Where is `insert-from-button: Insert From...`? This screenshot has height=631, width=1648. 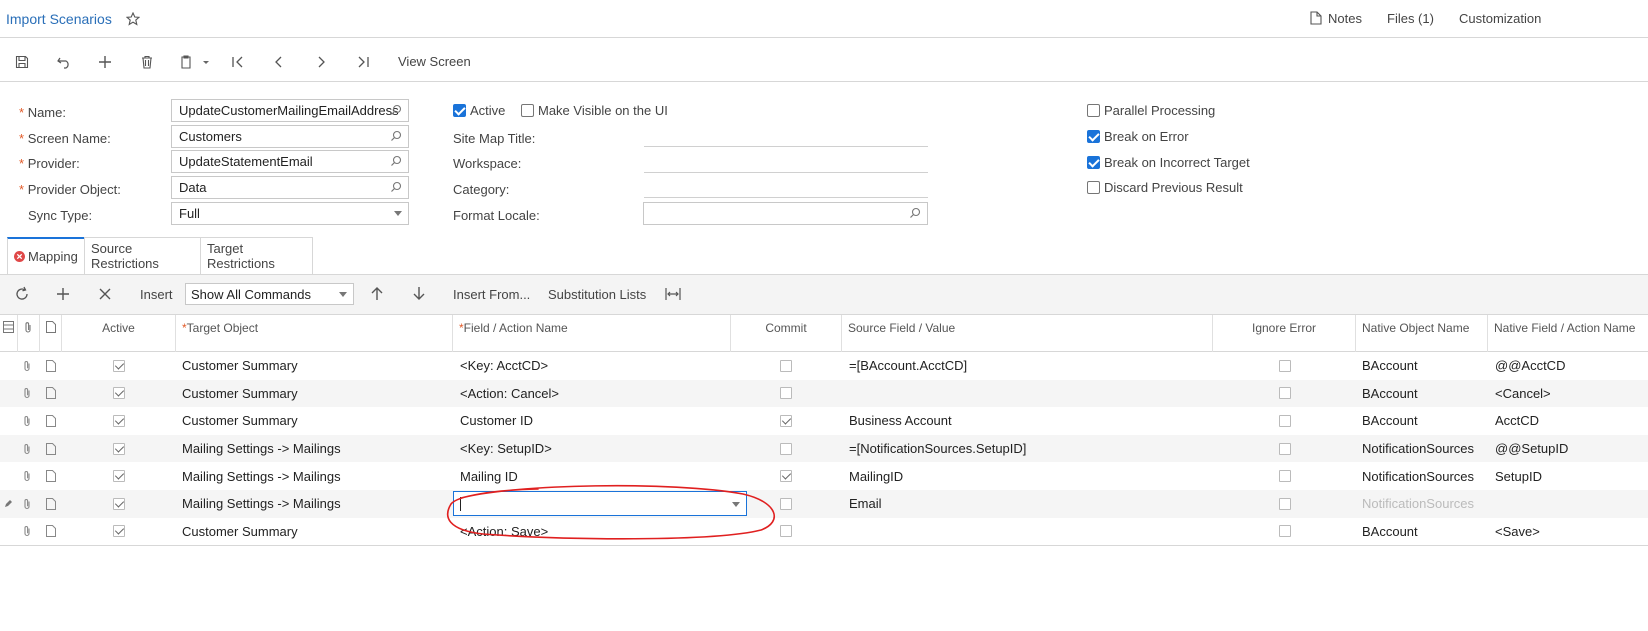 insert-from-button: Insert From... is located at coordinates (491, 294).